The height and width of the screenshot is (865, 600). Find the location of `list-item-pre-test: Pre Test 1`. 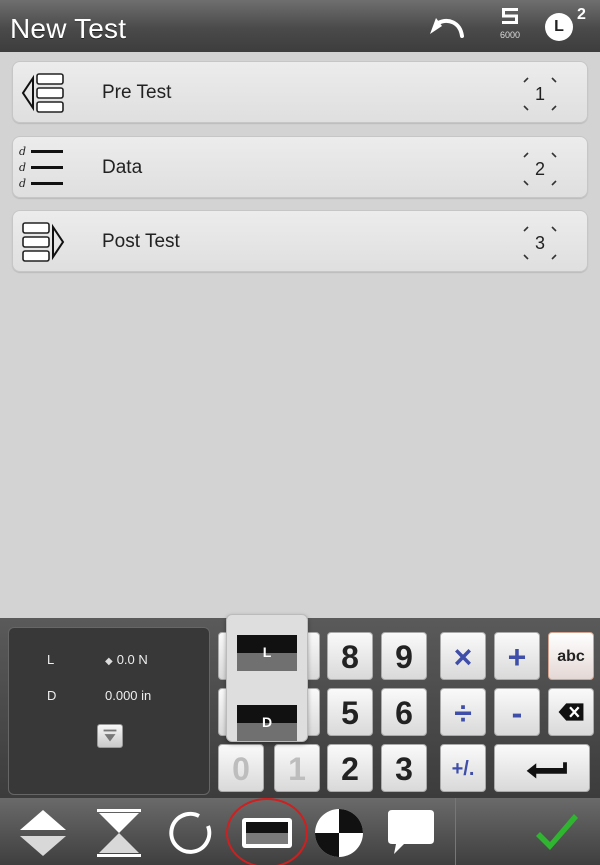

list-item-pre-test: Pre Test 1 is located at coordinates (300, 92).